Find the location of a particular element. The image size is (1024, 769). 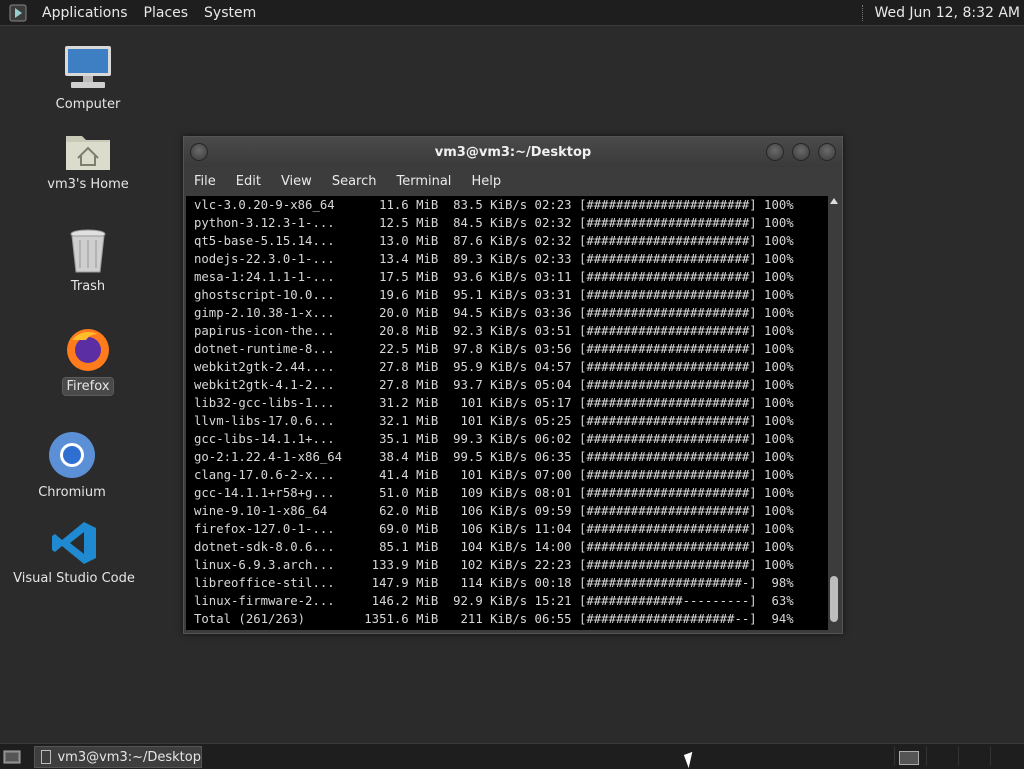

desktop-icon-label: Chromium is located at coordinates (72, 492).